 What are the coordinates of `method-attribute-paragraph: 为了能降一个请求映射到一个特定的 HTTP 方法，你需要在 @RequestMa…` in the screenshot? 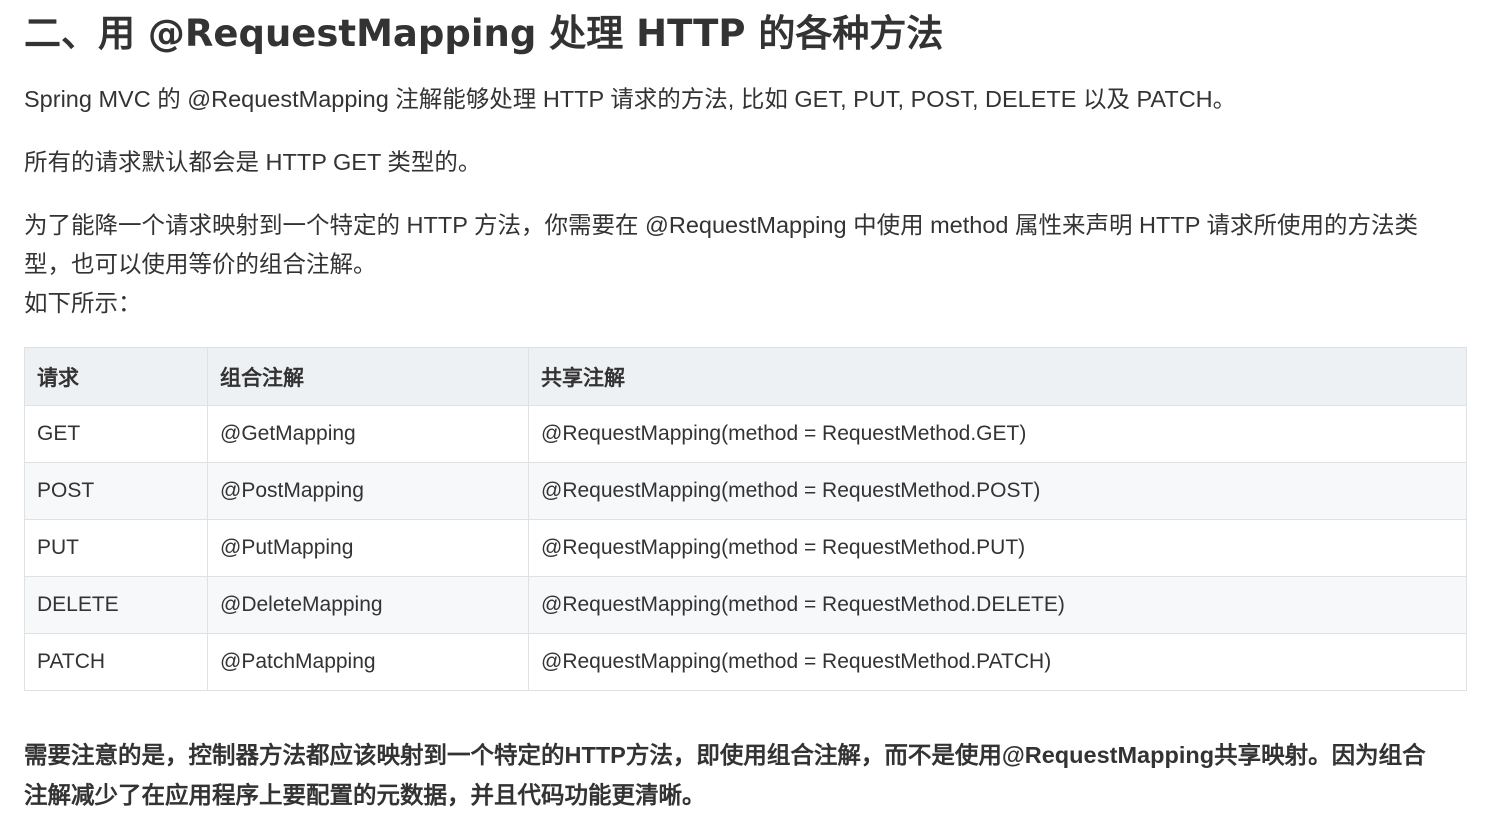 It's located at (744, 264).